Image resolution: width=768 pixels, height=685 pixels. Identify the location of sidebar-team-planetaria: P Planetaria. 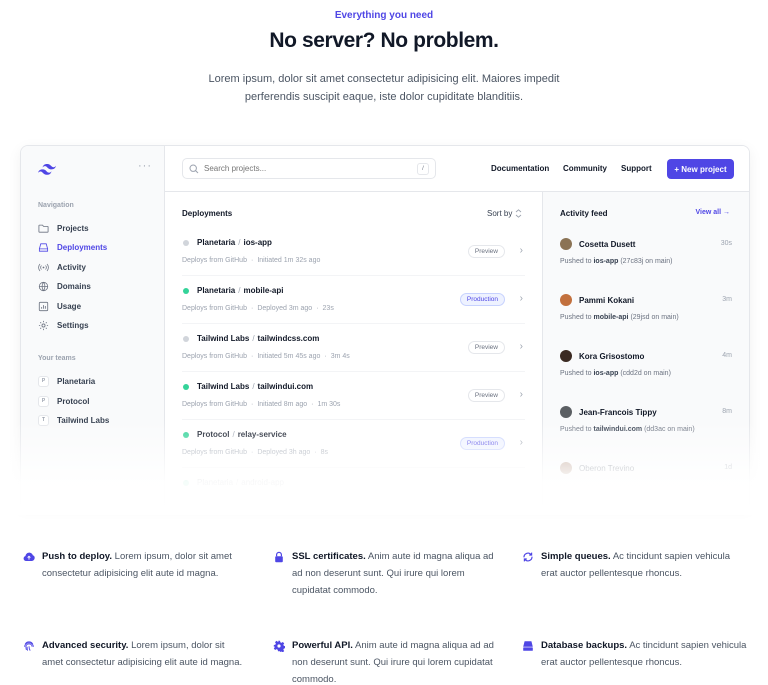
(66, 381).